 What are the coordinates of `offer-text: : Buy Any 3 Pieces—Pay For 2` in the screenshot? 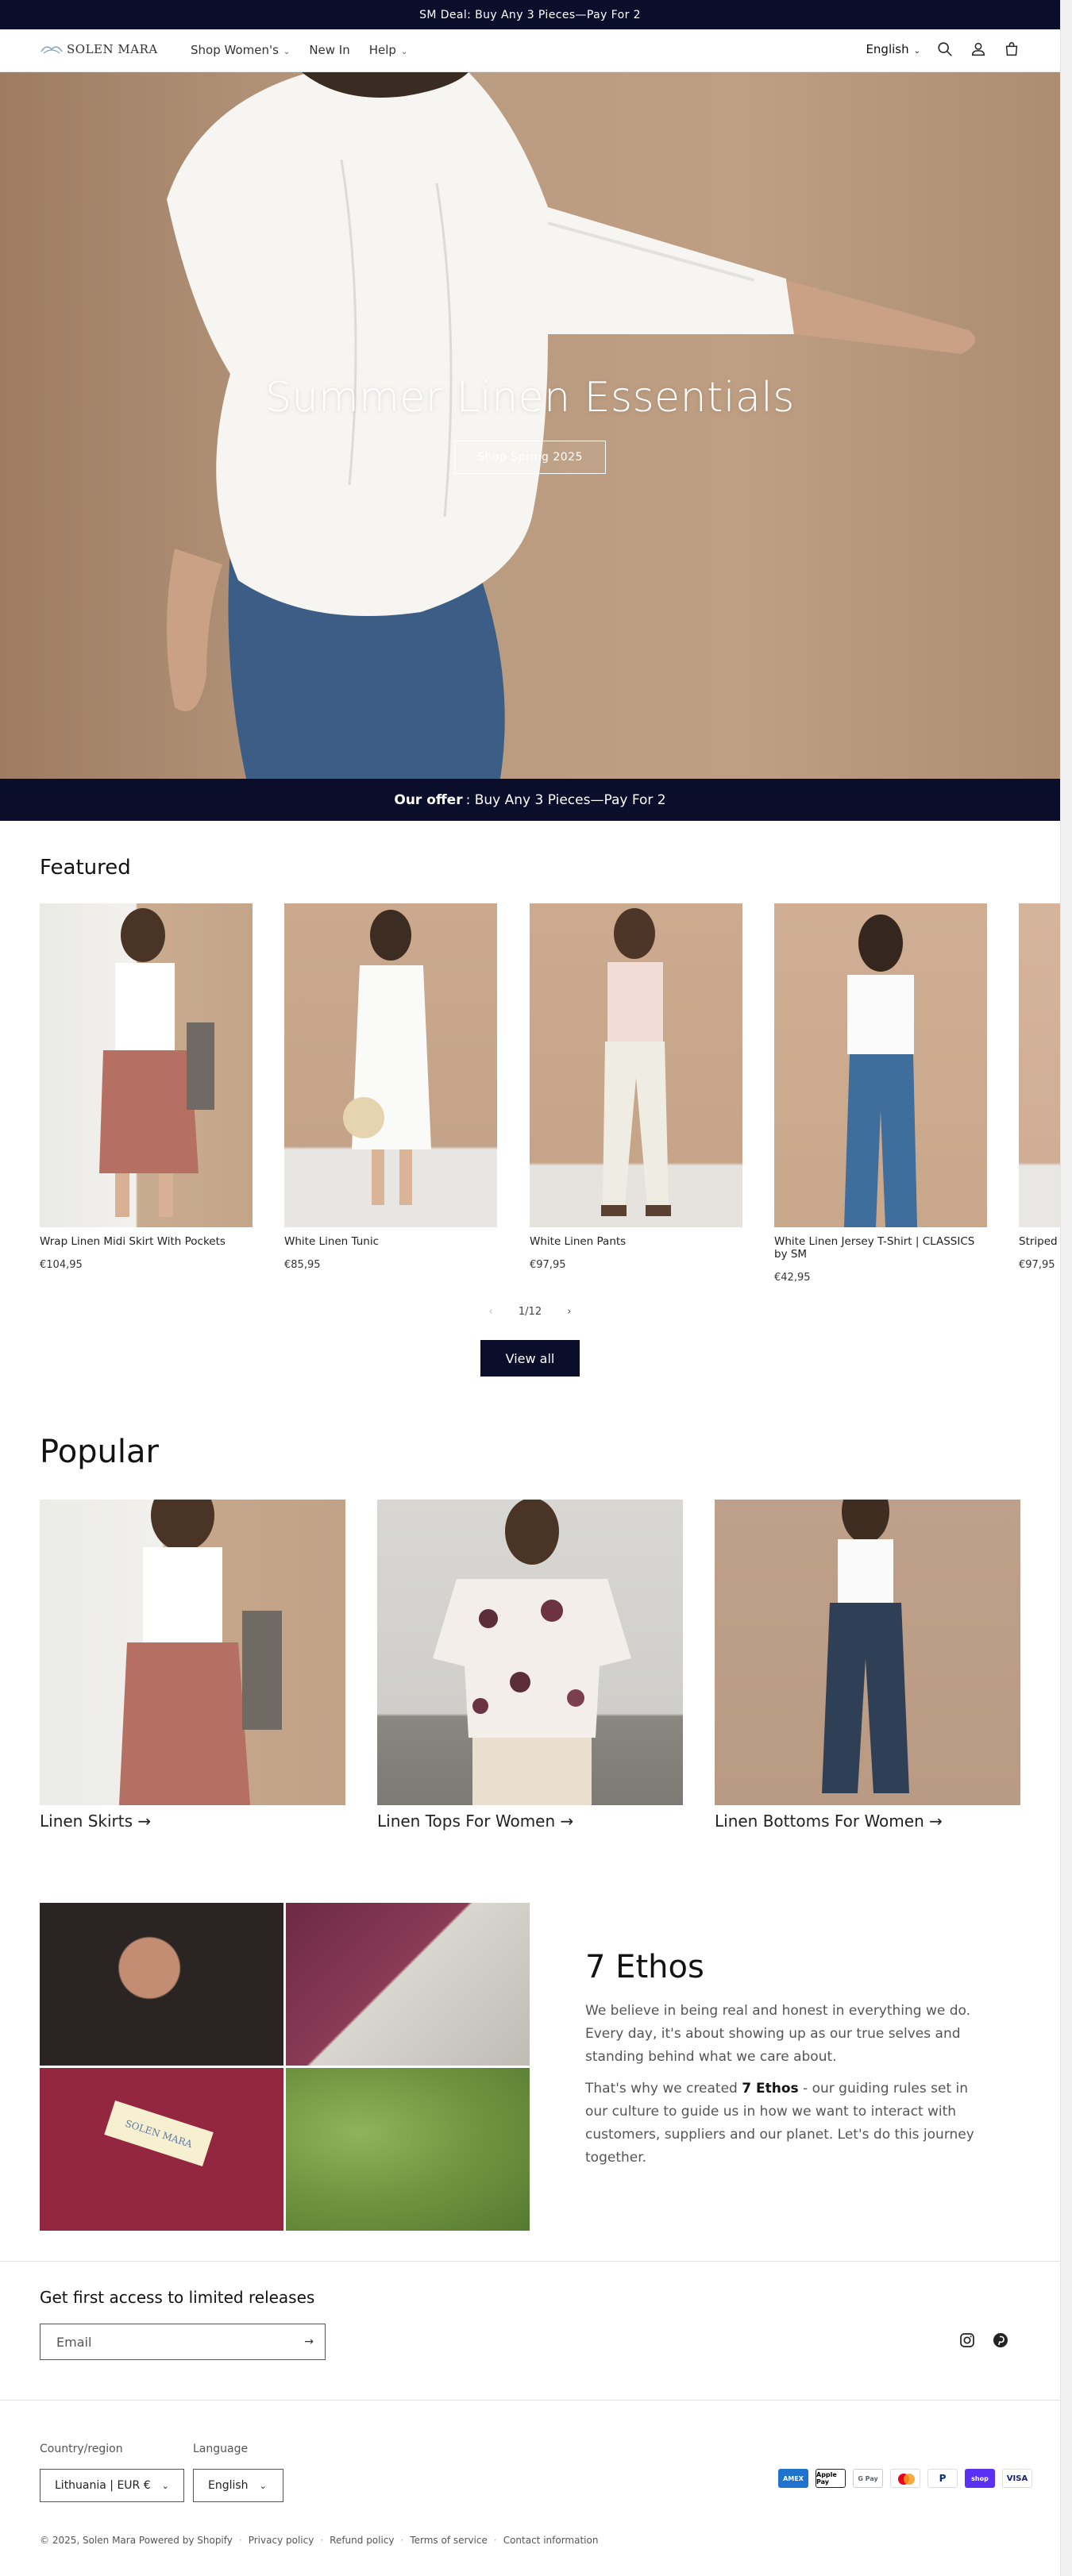 It's located at (565, 799).